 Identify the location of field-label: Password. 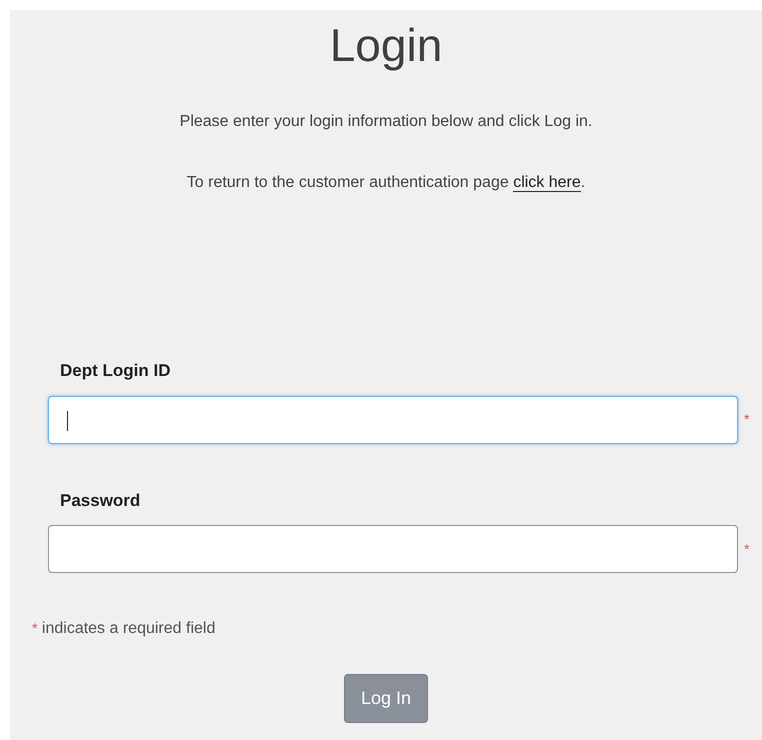
(101, 501).